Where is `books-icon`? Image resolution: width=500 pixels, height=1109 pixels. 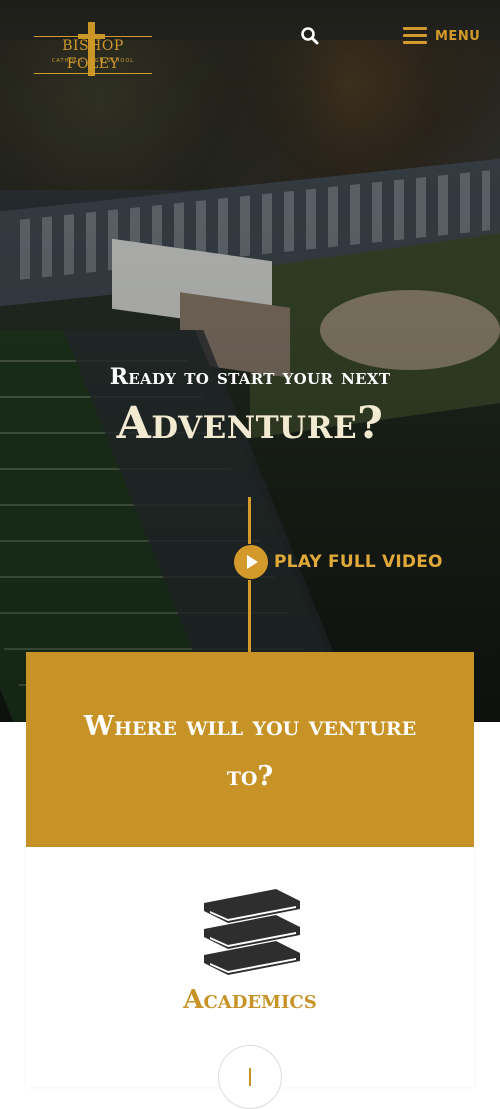 books-icon is located at coordinates (252, 932).